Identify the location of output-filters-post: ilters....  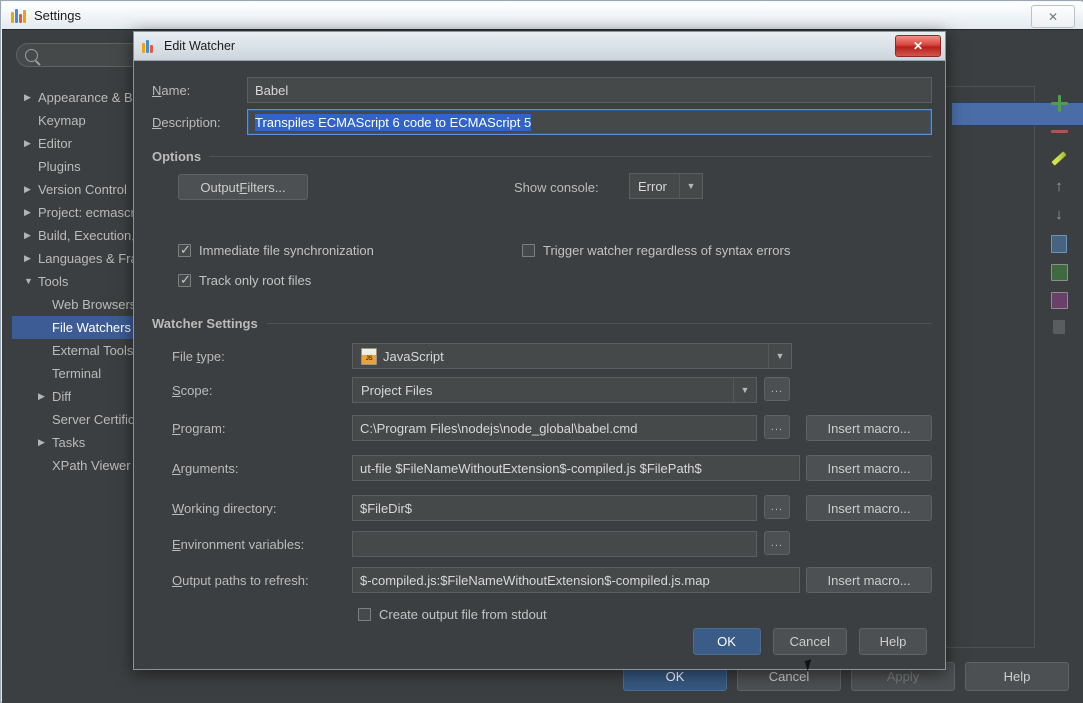
(266, 187).